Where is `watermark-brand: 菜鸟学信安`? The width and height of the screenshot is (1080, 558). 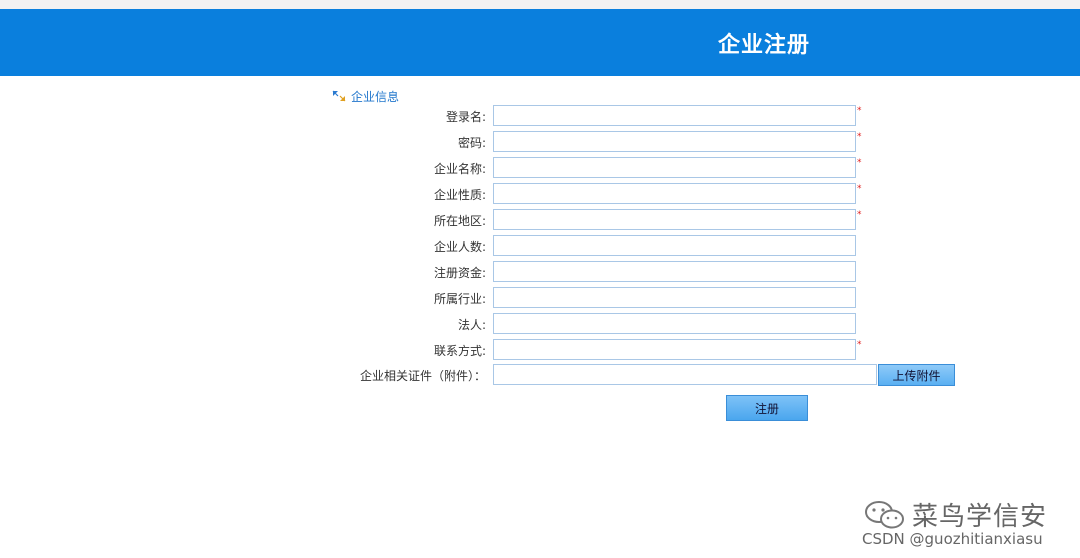 watermark-brand: 菜鸟学信安 is located at coordinates (980, 517).